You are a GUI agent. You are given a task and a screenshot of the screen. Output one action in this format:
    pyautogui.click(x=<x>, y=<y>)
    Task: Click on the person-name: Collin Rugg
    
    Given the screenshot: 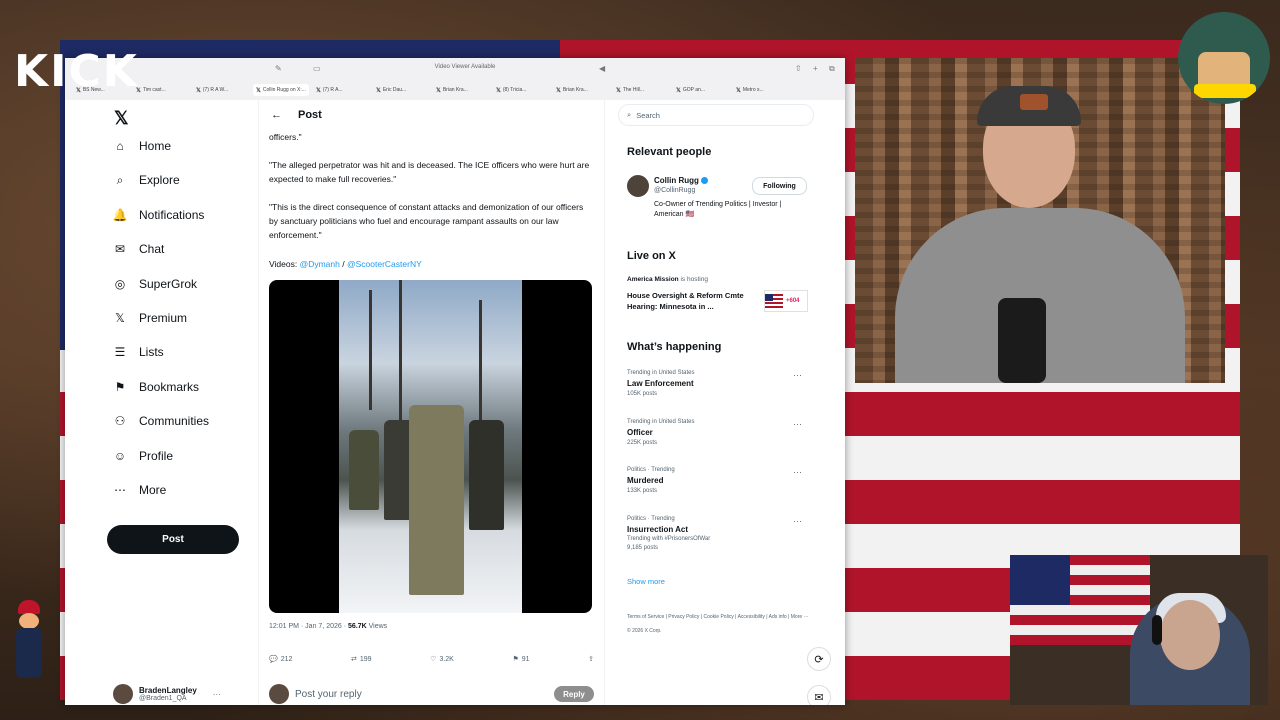 What is the action you would take?
    pyautogui.click(x=676, y=180)
    